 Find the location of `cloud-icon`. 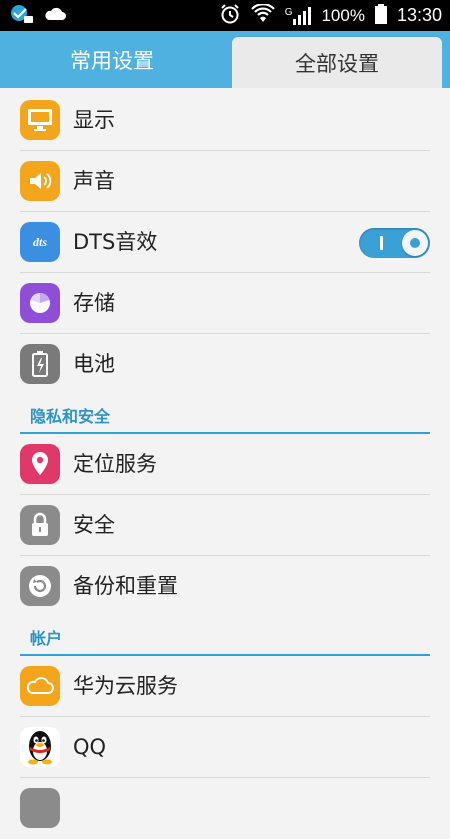

cloud-icon is located at coordinates (40, 686).